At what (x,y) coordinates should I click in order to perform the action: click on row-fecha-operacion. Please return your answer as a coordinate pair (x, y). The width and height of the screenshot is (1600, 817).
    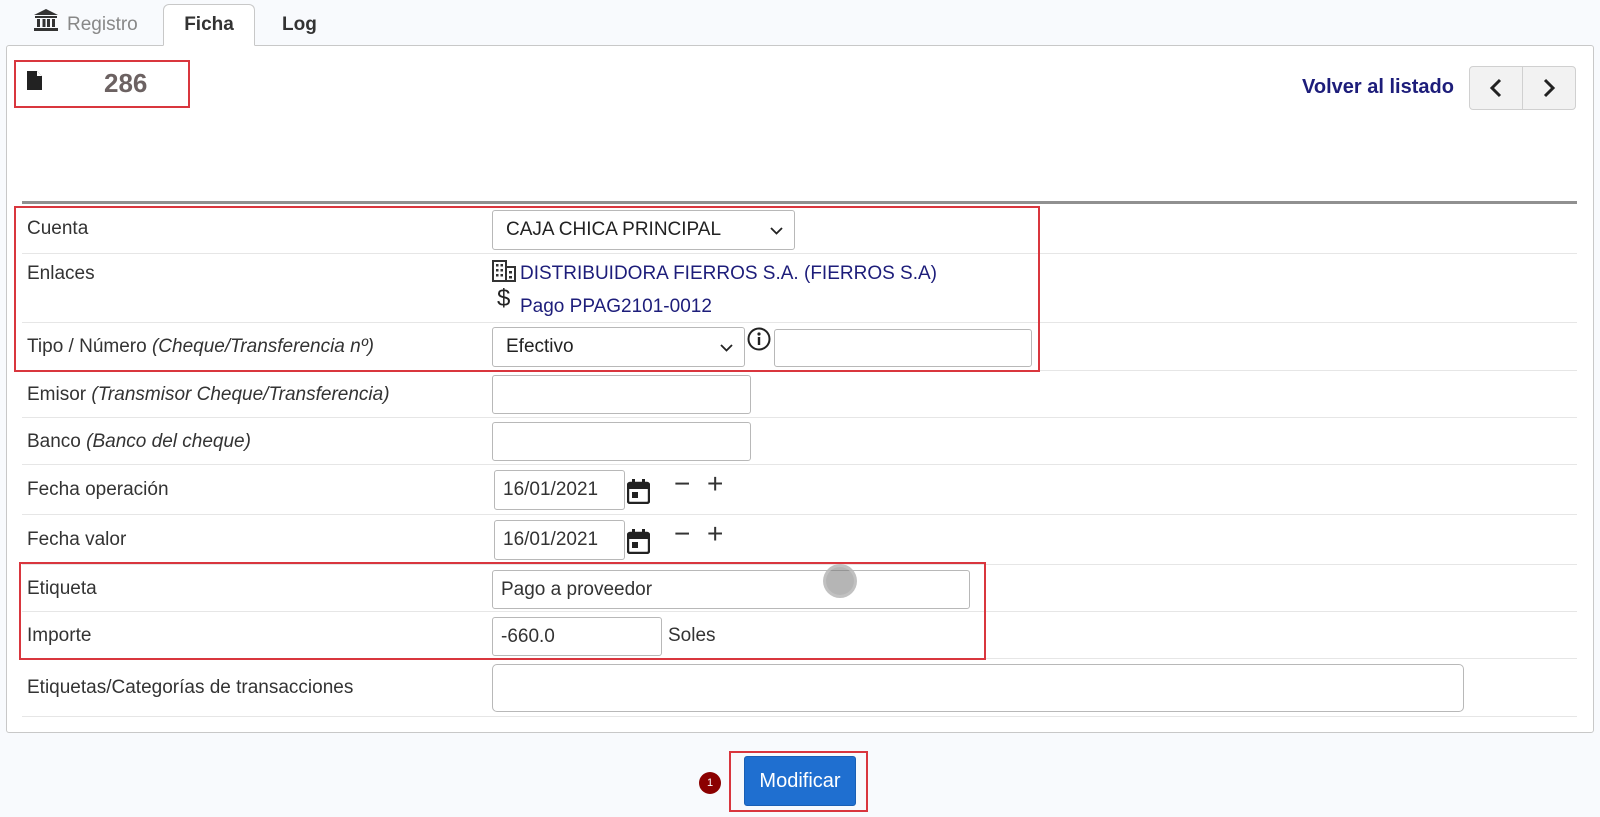
    Looking at the image, I should click on (799, 490).